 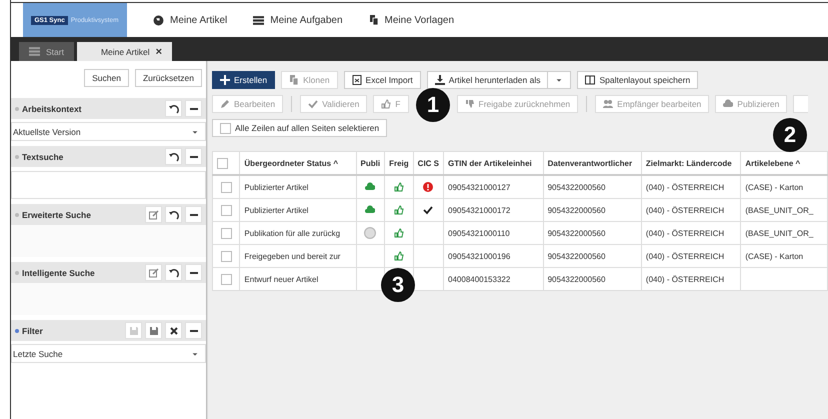 What do you see at coordinates (52, 109) in the screenshot?
I see `section-title: Arbeitskontext` at bounding box center [52, 109].